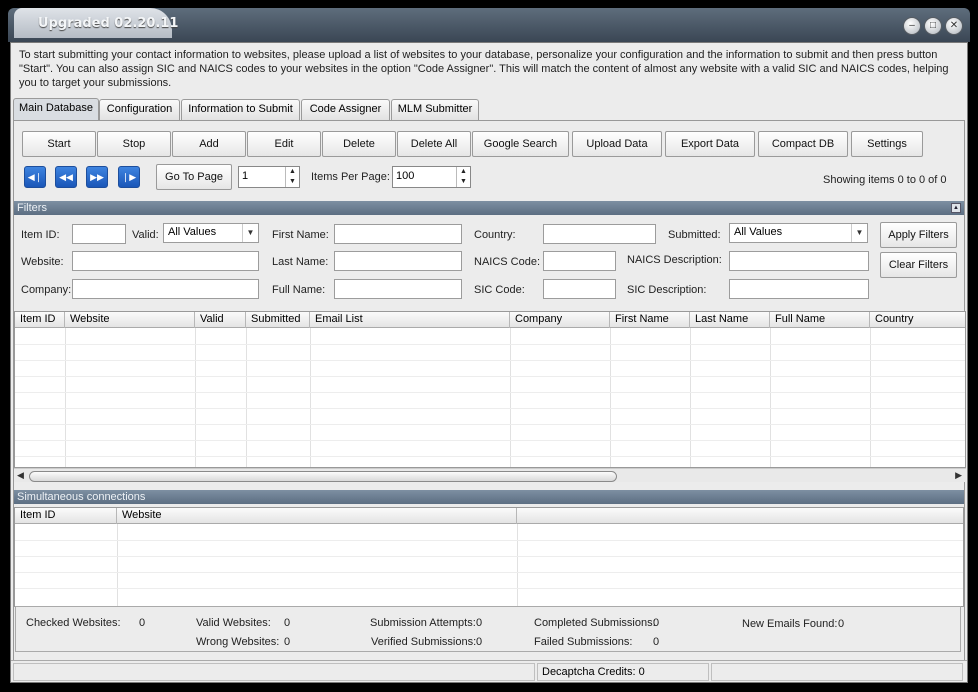 Image resolution: width=978 pixels, height=692 pixels. What do you see at coordinates (933, 26) in the screenshot?
I see `maximize-button: □` at bounding box center [933, 26].